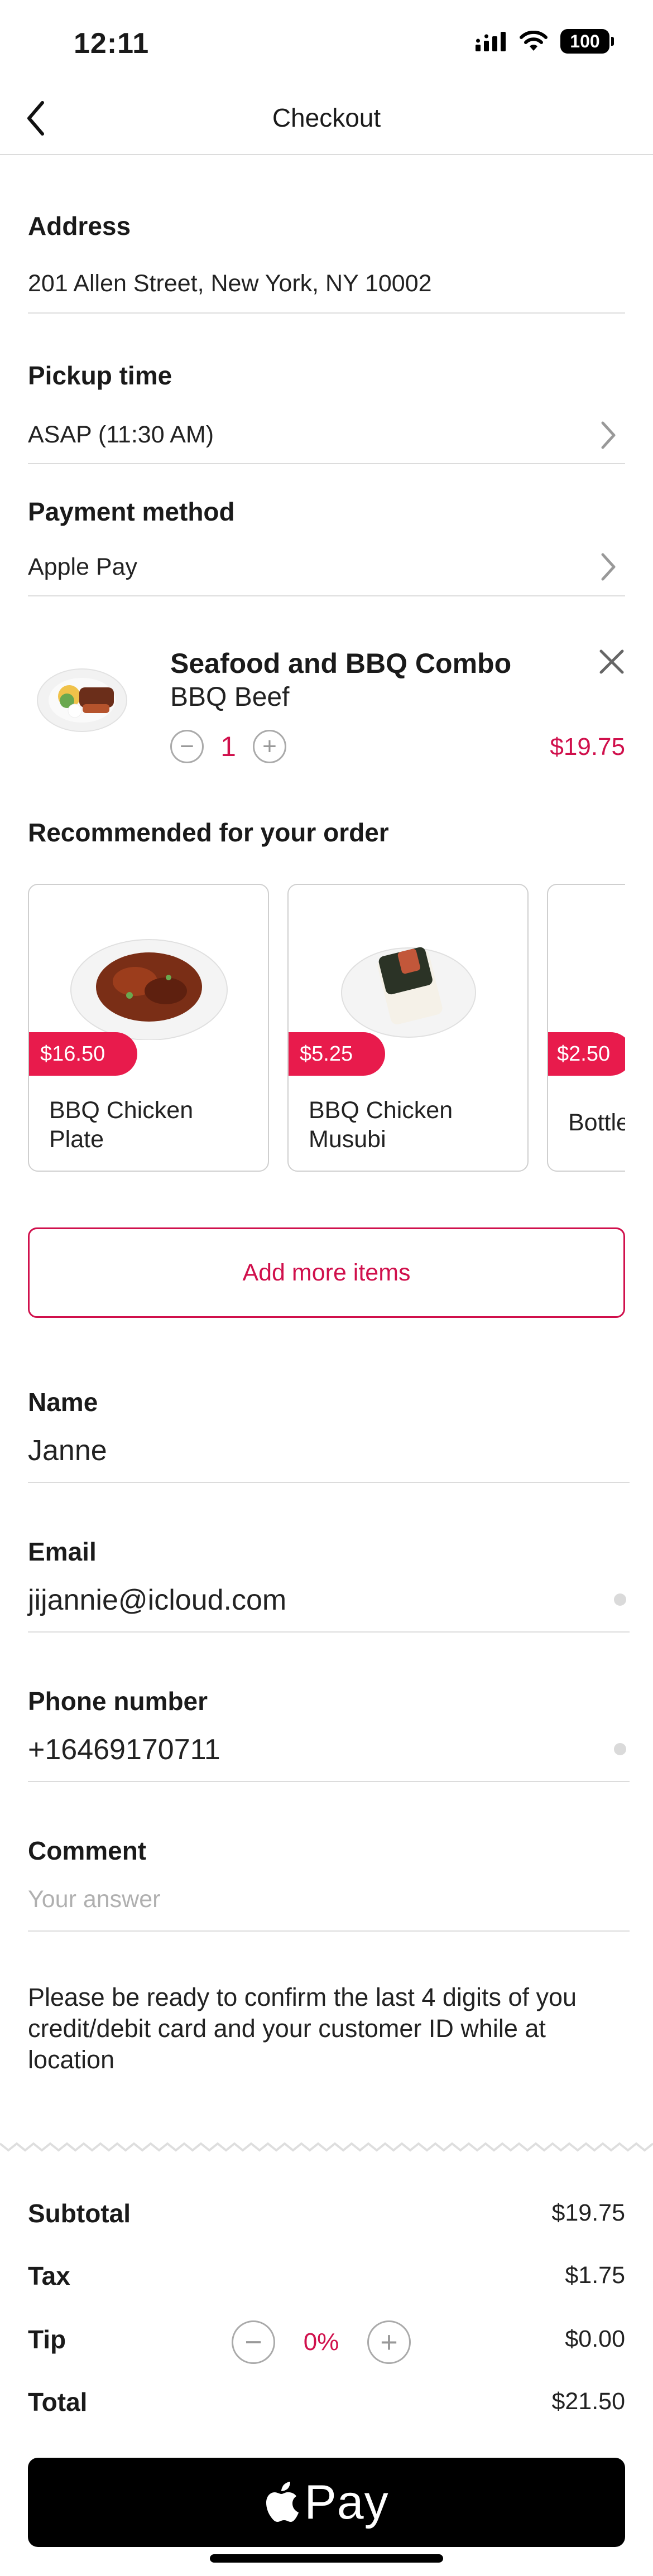 This screenshot has width=653, height=2576. Describe the element at coordinates (230, 697) in the screenshot. I see `cart-item-option: BBQ Beef` at that location.